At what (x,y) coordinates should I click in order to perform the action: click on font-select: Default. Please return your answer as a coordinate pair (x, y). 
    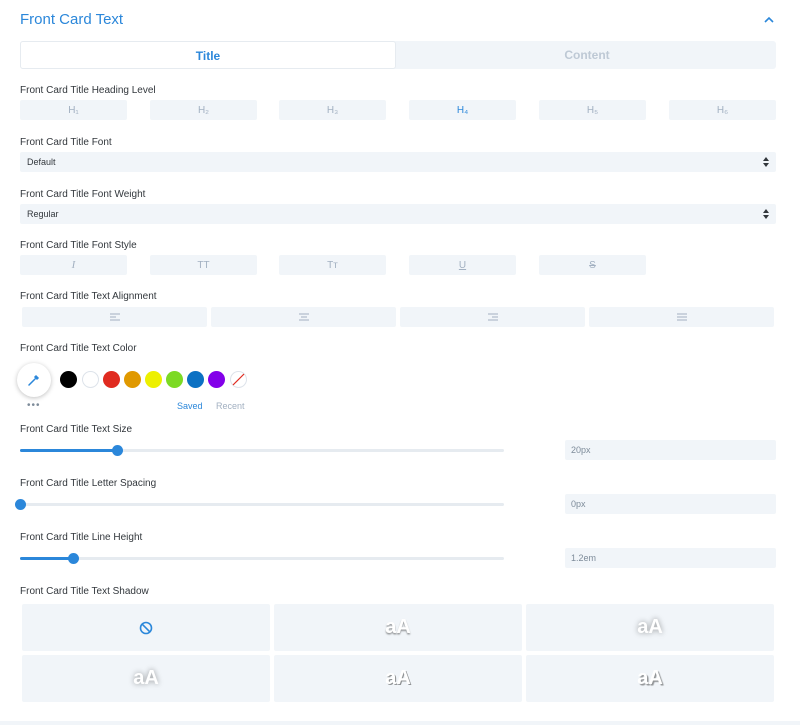
    Looking at the image, I should click on (398, 162).